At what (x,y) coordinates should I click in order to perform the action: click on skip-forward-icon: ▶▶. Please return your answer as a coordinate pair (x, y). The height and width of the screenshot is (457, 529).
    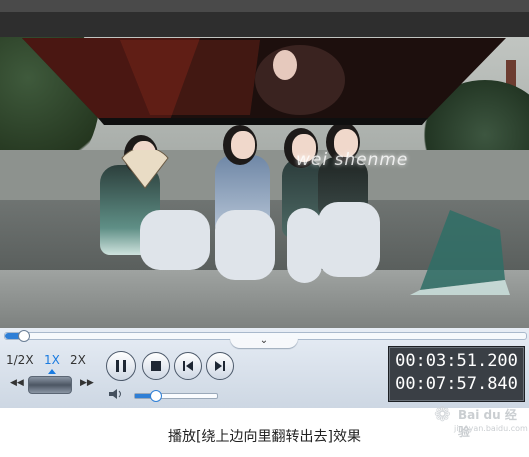
    Looking at the image, I should click on (87, 383).